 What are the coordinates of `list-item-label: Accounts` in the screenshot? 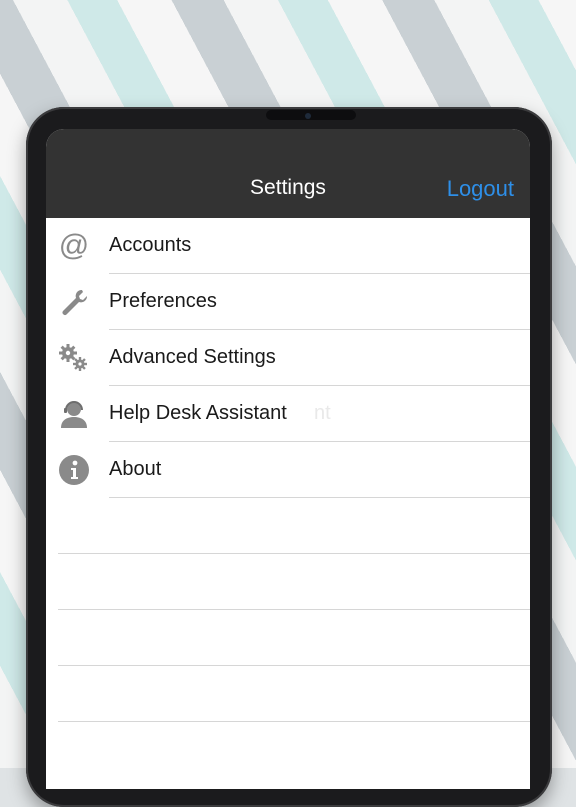 It's located at (150, 245).